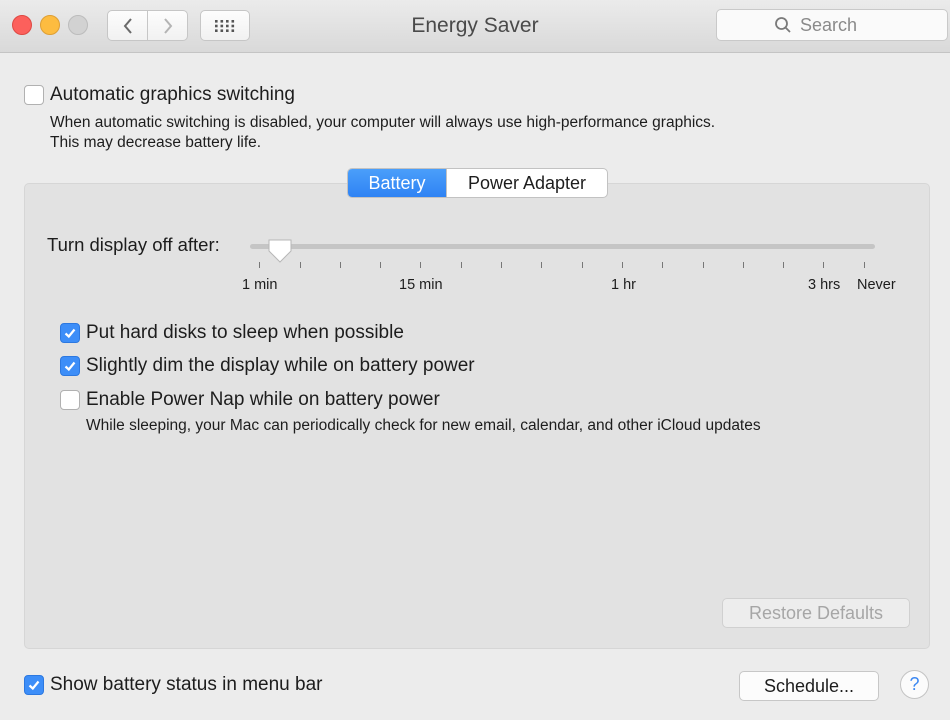 The image size is (950, 720). Describe the element at coordinates (156, 142) in the screenshot. I see `graphics-switching-desc-2: This may decrease battery life.` at that location.